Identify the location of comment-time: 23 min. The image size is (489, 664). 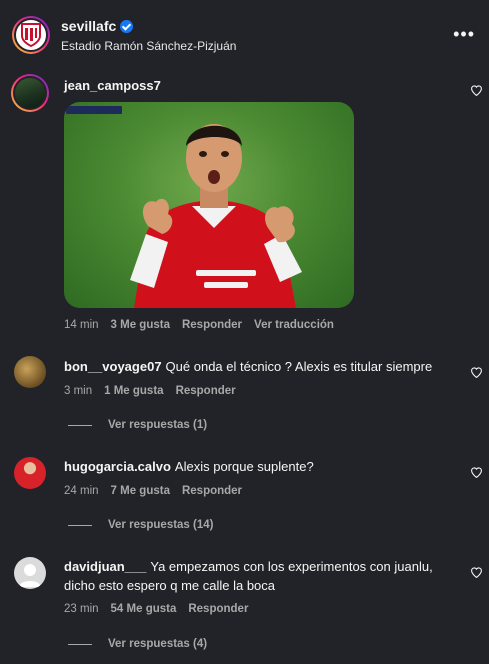
(81, 609).